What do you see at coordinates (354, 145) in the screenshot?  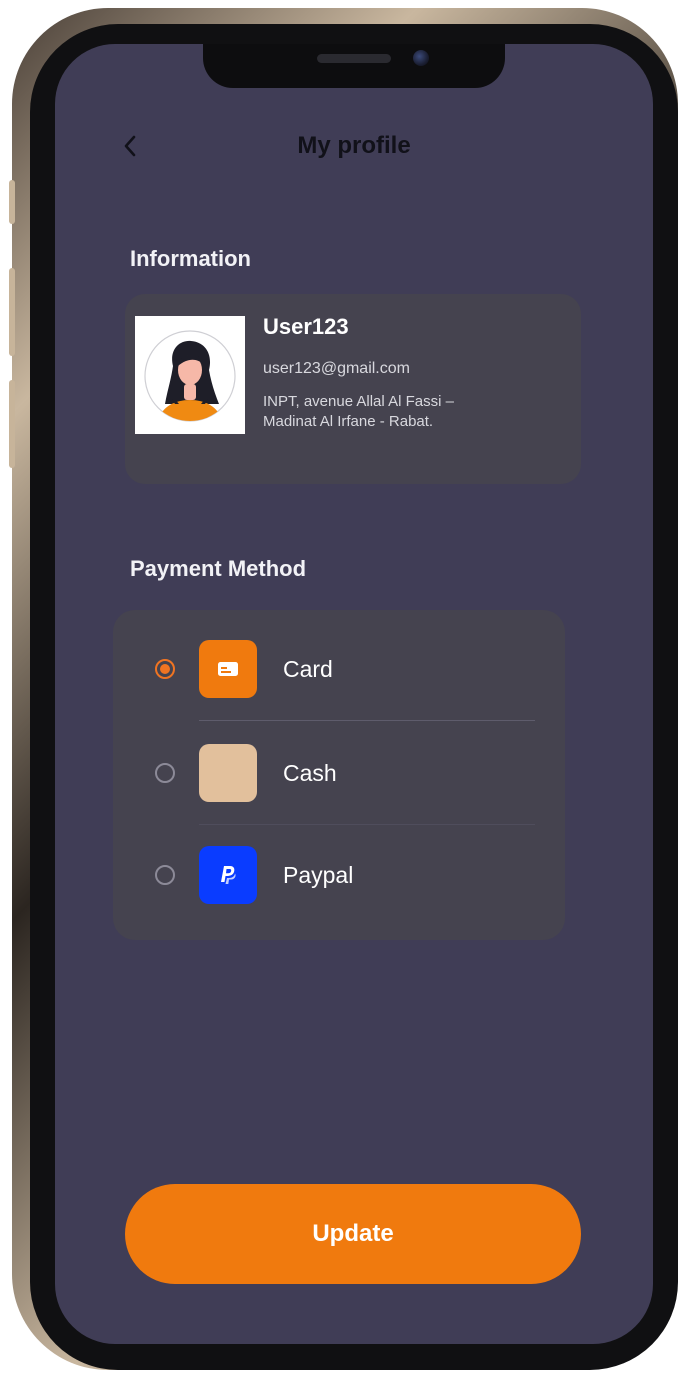 I see `page-title: My profile` at bounding box center [354, 145].